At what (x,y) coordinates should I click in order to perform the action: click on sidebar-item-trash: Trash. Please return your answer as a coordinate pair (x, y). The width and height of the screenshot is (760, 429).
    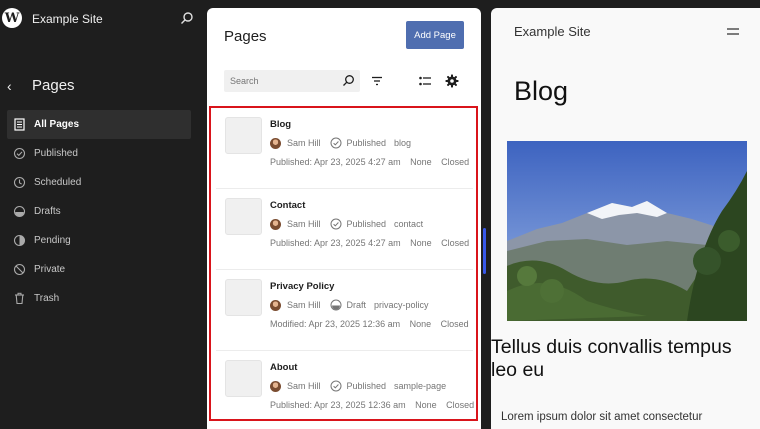
    Looking at the image, I should click on (99, 298).